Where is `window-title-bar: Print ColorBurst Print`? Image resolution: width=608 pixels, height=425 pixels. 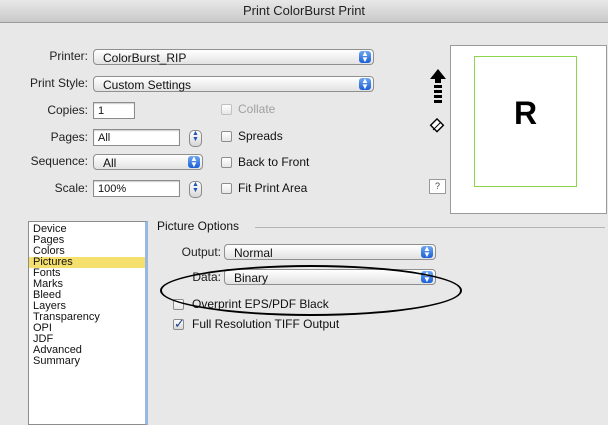
window-title-bar: Print ColorBurst Print is located at coordinates (304, 11).